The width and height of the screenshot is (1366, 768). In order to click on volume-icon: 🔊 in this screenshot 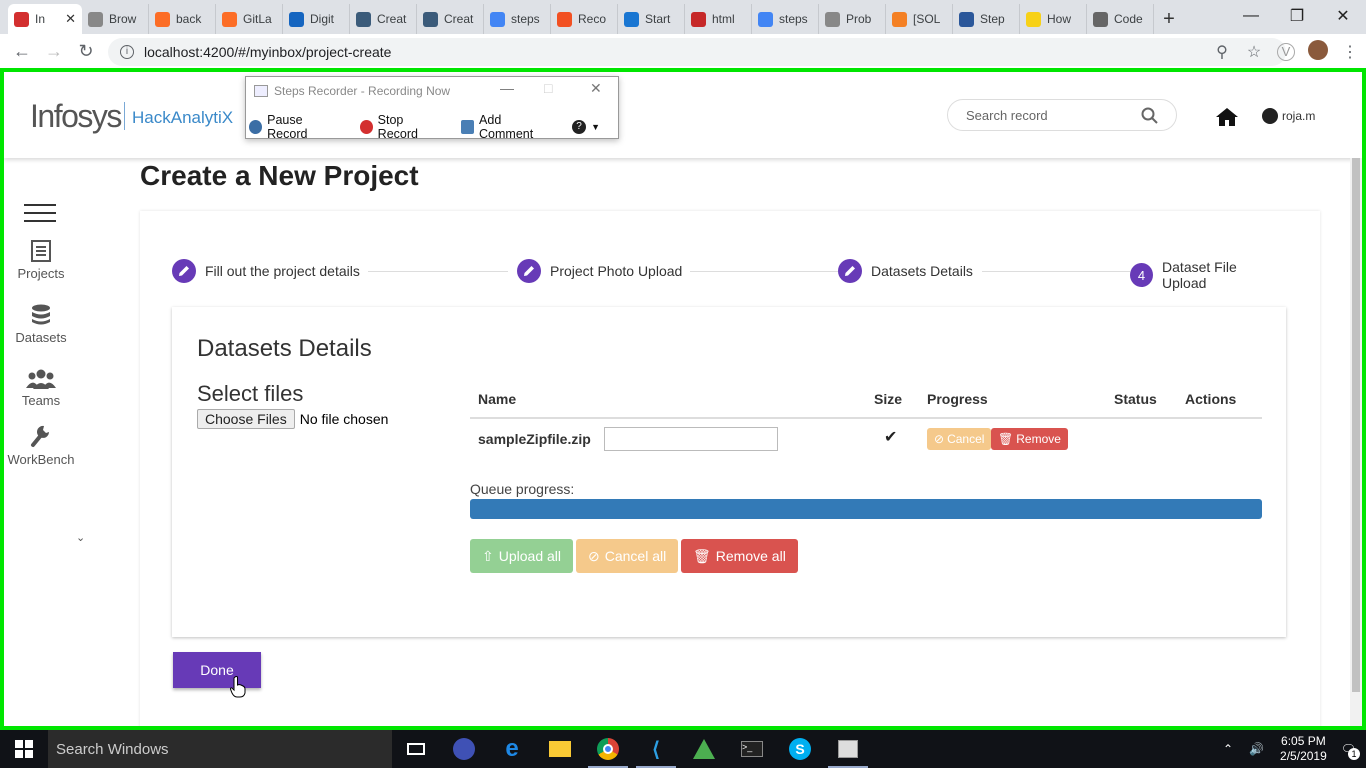, I will do `click(1256, 749)`.